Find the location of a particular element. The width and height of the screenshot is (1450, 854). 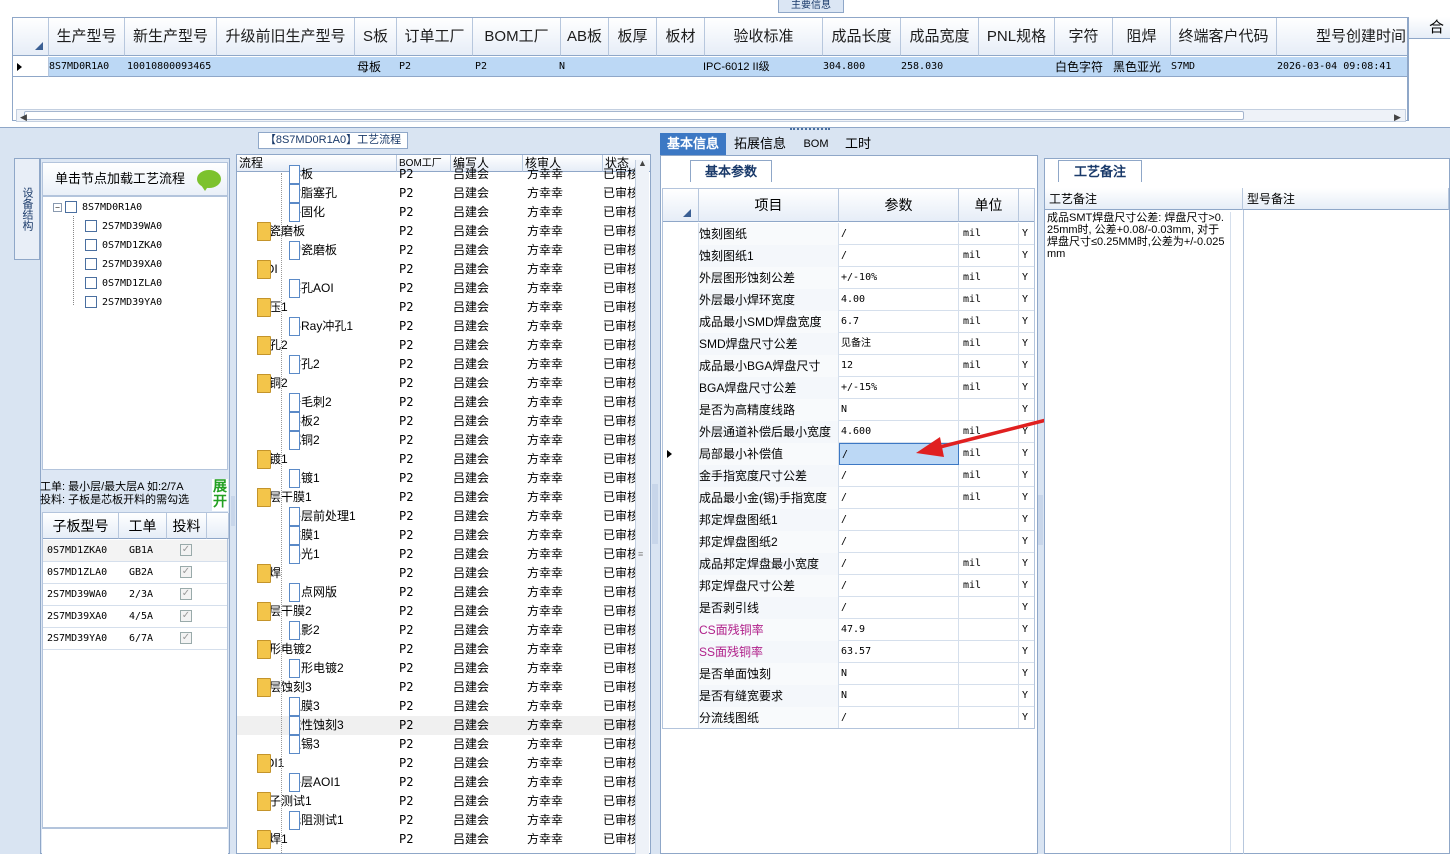

process-row: 烘板2 P2 吕建会 方幸幸 已审核 is located at coordinates (438, 421).